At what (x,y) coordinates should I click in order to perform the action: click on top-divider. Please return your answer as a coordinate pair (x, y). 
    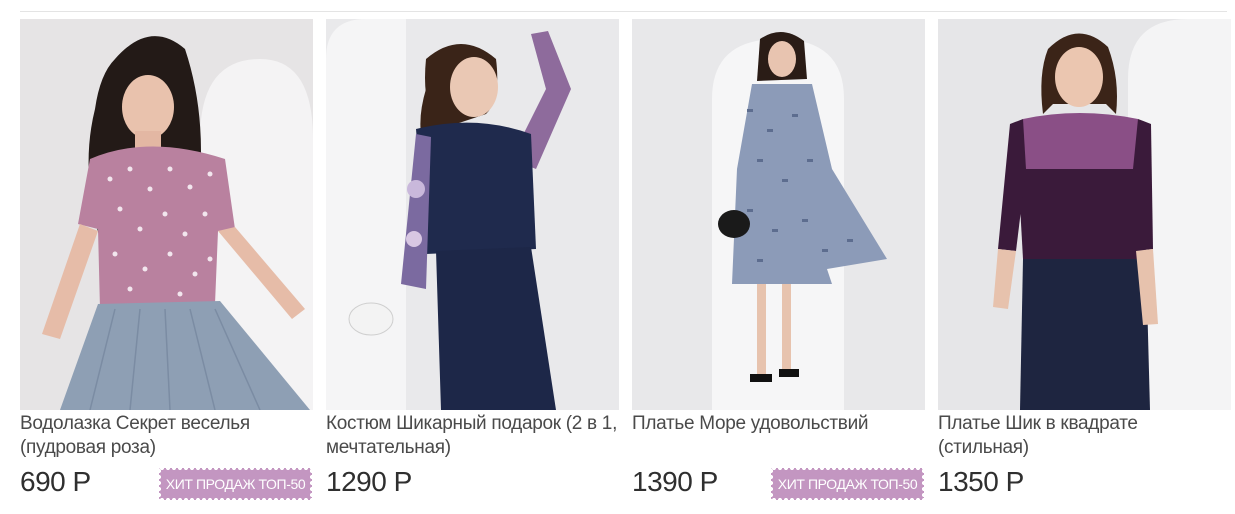
    Looking at the image, I should click on (623, 11).